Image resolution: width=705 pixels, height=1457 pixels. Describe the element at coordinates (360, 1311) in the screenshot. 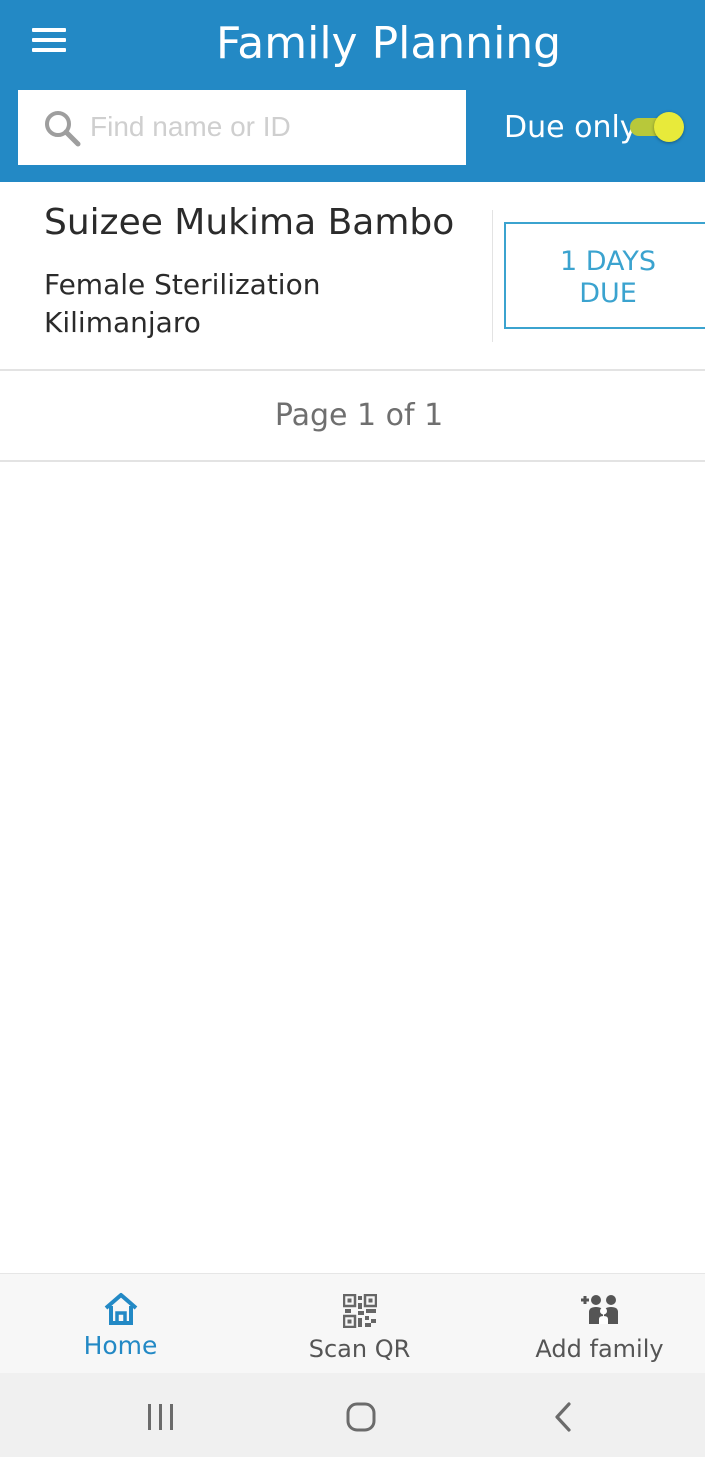

I see `qr-code-icon` at that location.